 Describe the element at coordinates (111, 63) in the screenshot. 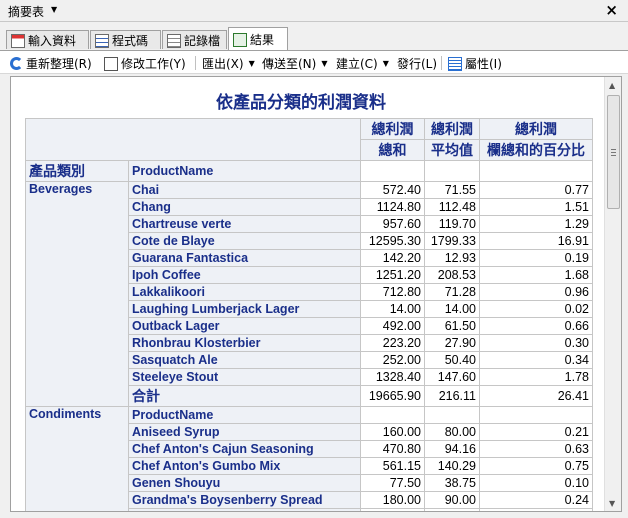

I see `modify-task-icon` at that location.